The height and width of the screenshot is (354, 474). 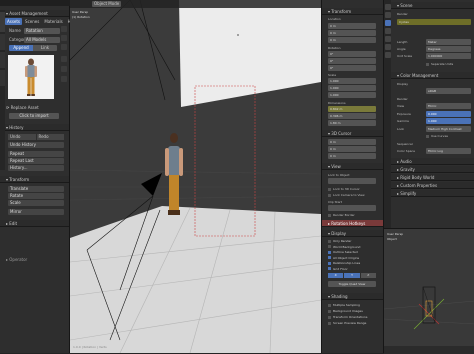 I want to click on tab-materials: Materials, so click(x=53, y=21).